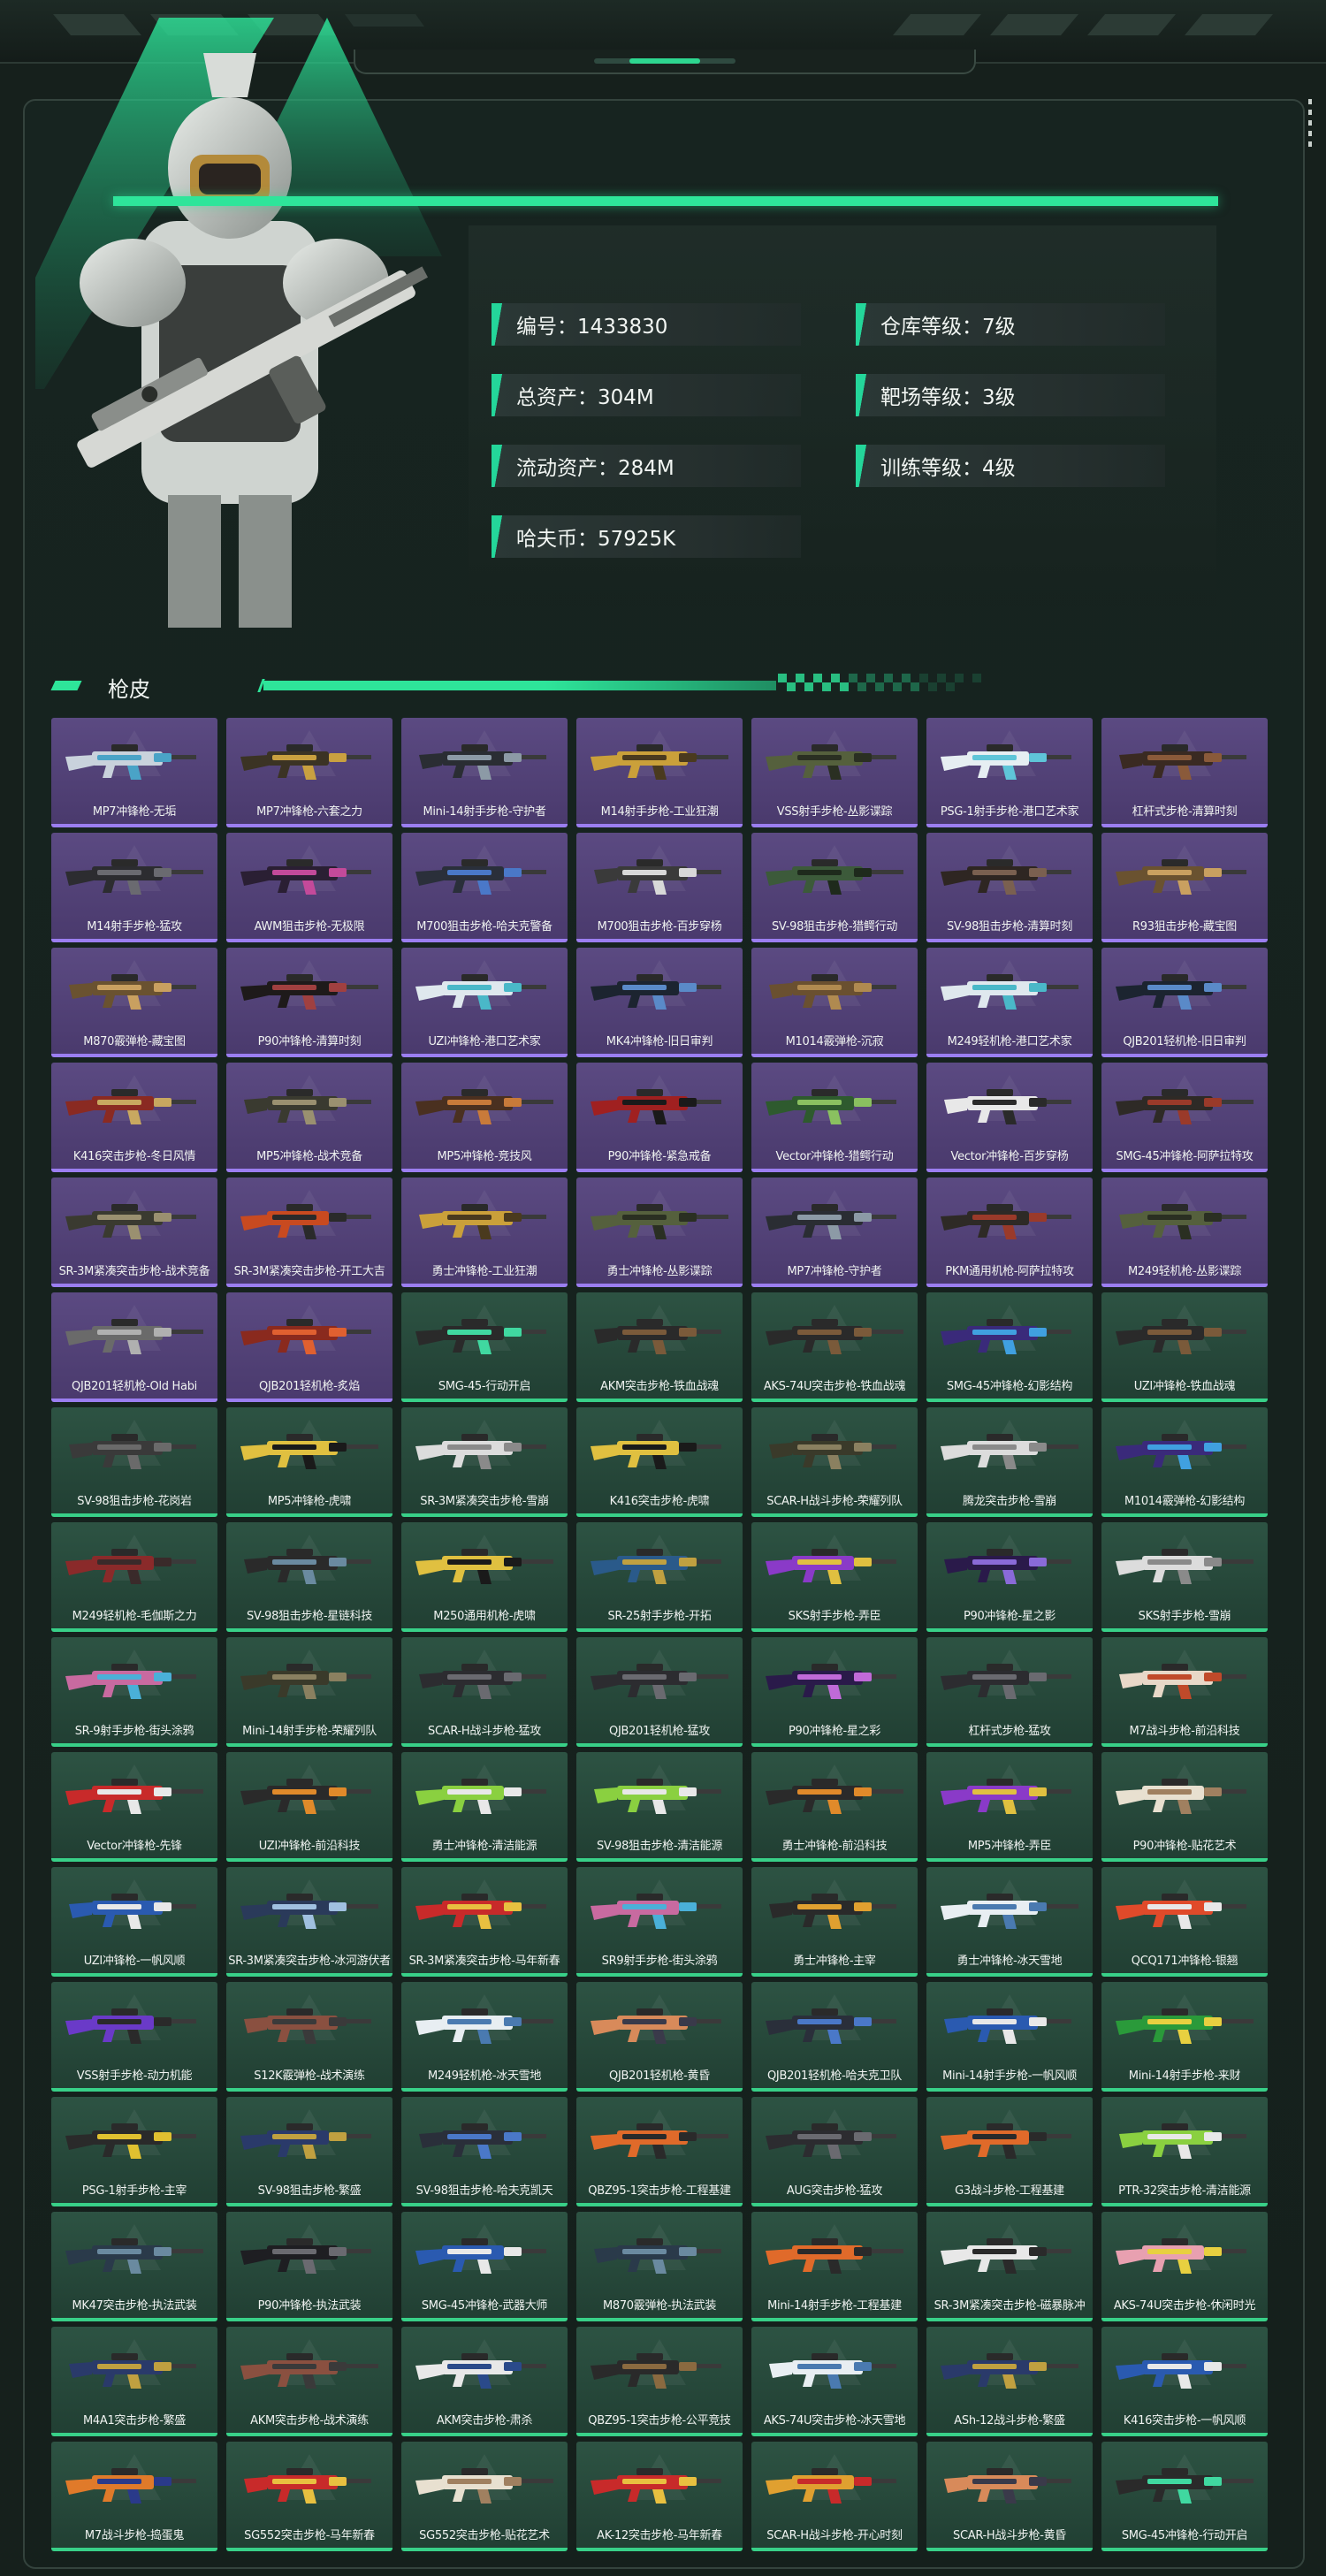 The height and width of the screenshot is (2576, 1326). What do you see at coordinates (484, 772) in the screenshot?
I see `skin-card: Mini-14射手步枪-守护者` at bounding box center [484, 772].